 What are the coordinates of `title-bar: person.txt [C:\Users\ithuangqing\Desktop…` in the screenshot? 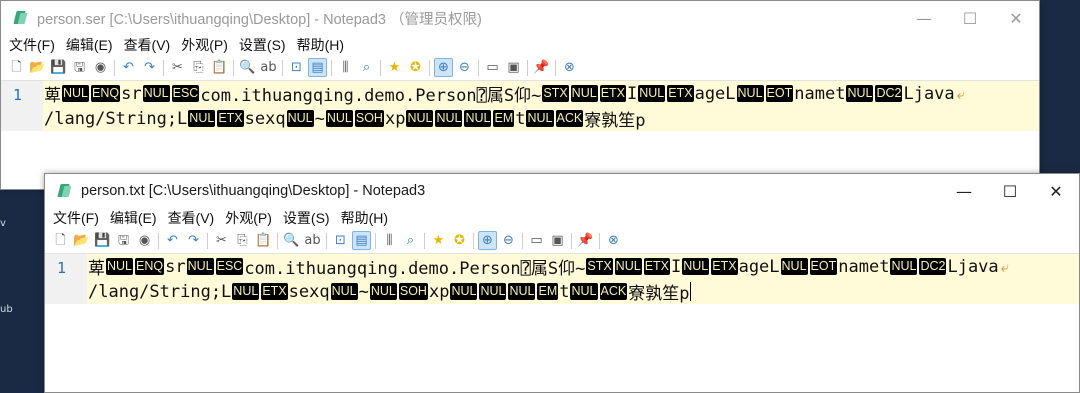 It's located at (562, 191).